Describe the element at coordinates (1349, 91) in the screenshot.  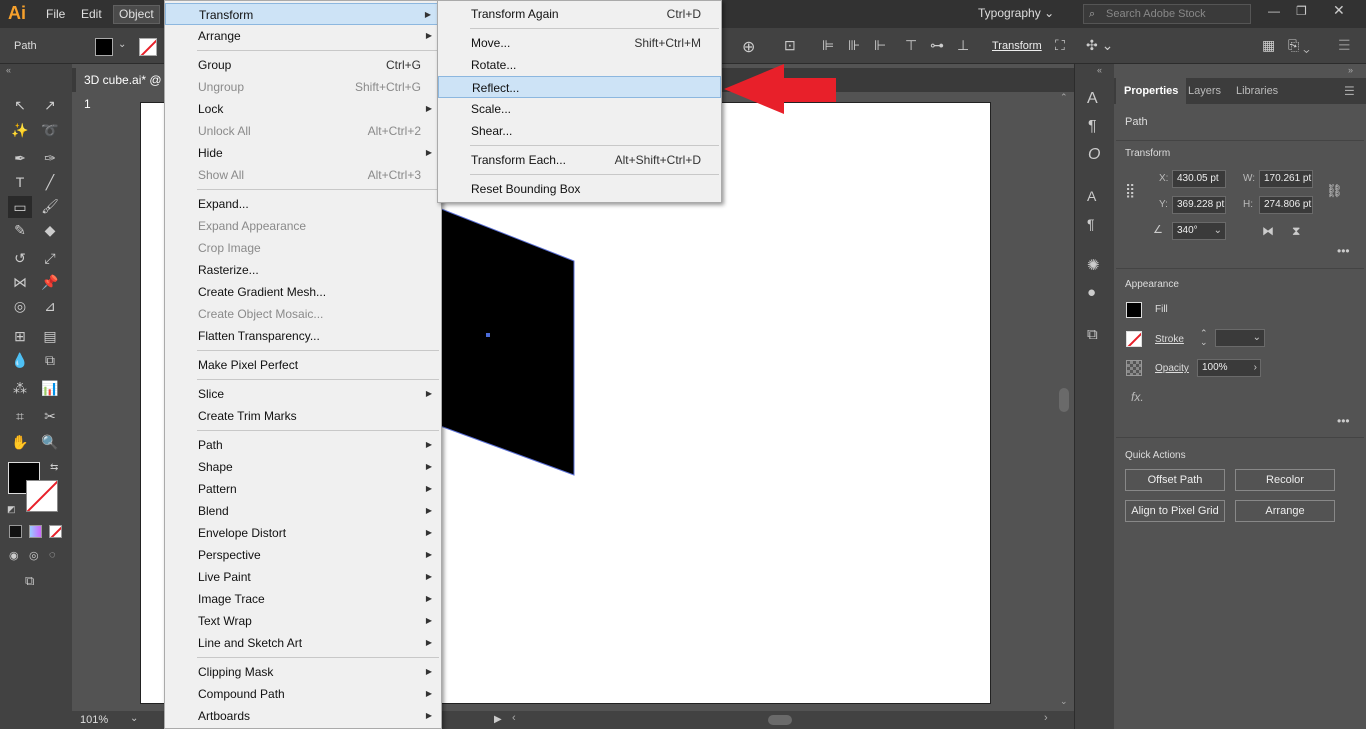
I see `panel-menu-icon: ☰` at that location.